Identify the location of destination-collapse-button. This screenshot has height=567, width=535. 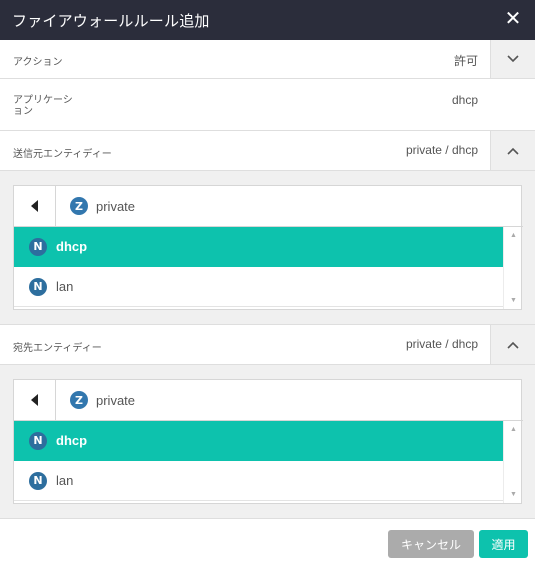
(512, 344).